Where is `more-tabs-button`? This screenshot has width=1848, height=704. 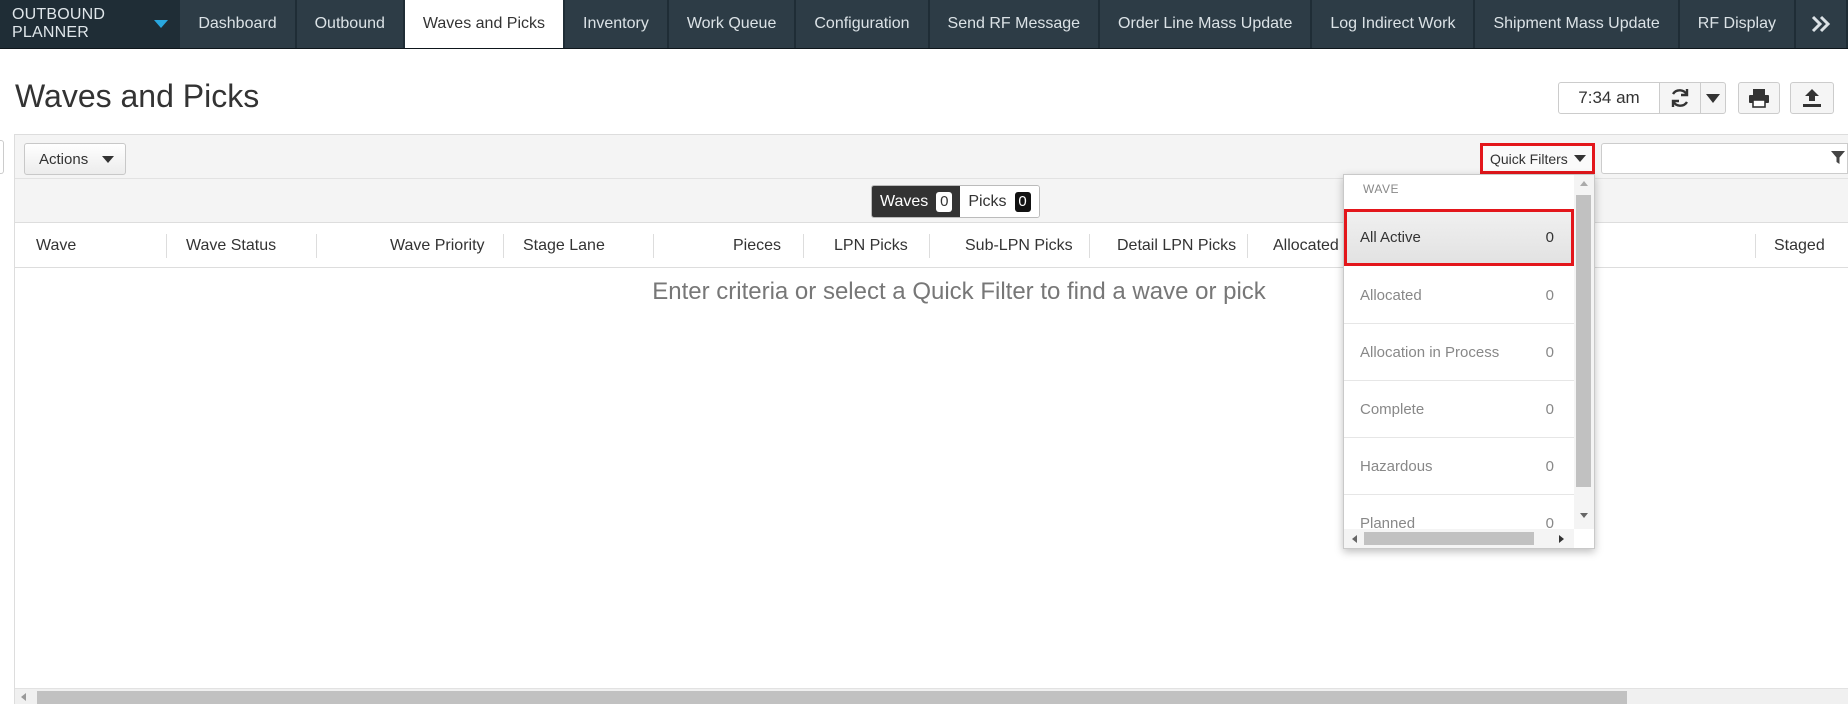 more-tabs-button is located at coordinates (1821, 24).